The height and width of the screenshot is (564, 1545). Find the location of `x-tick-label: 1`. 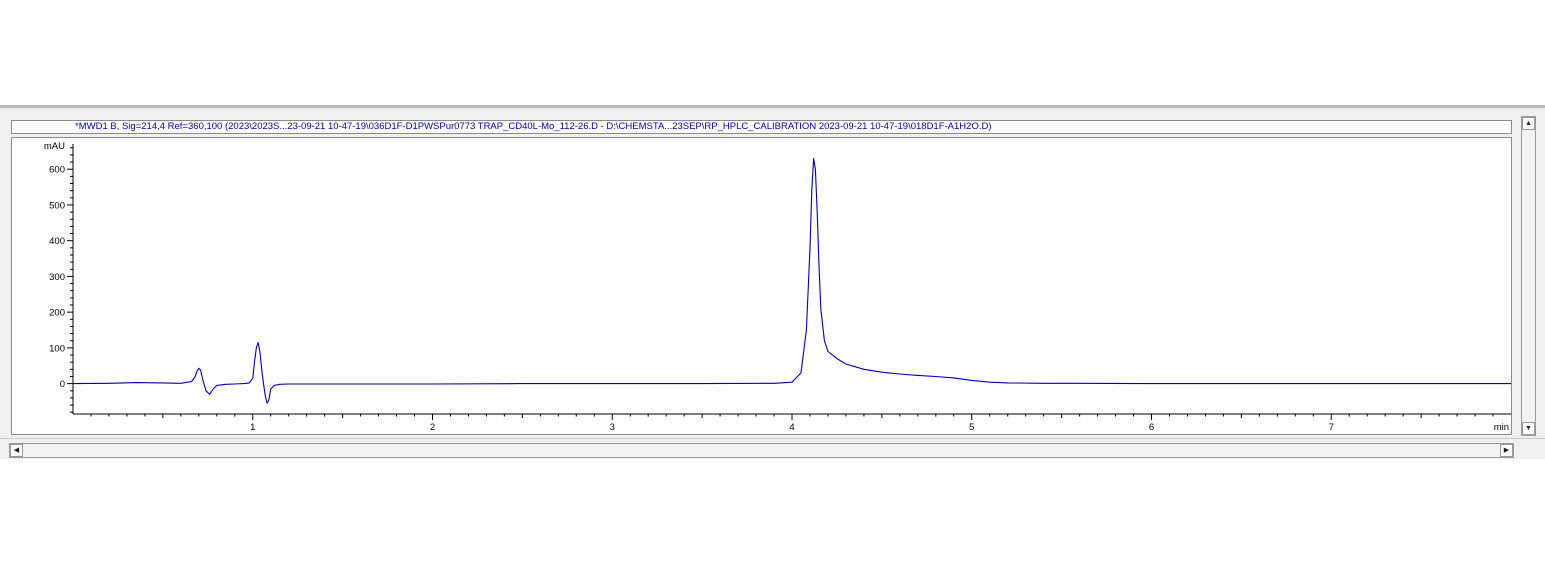

x-tick-label: 1 is located at coordinates (252, 427).